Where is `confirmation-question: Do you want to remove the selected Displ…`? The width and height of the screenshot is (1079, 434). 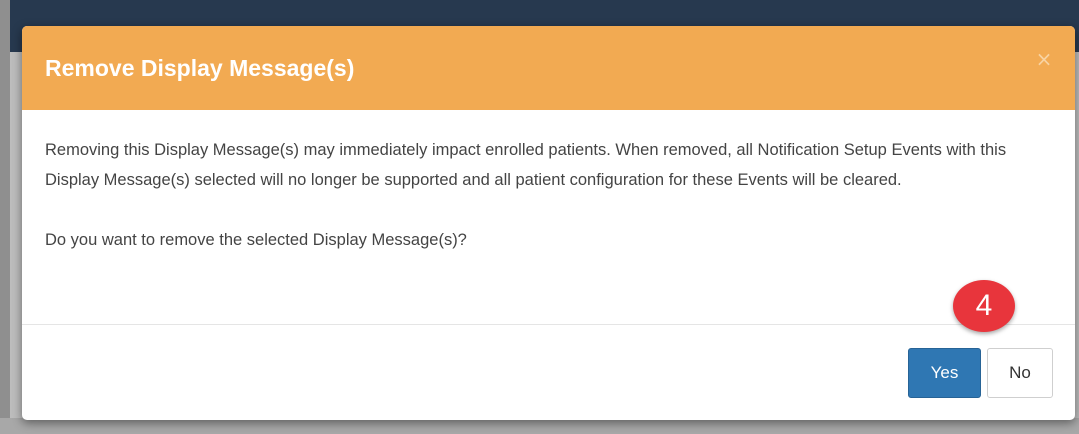 confirmation-question: Do you want to remove the selected Displ… is located at coordinates (256, 240).